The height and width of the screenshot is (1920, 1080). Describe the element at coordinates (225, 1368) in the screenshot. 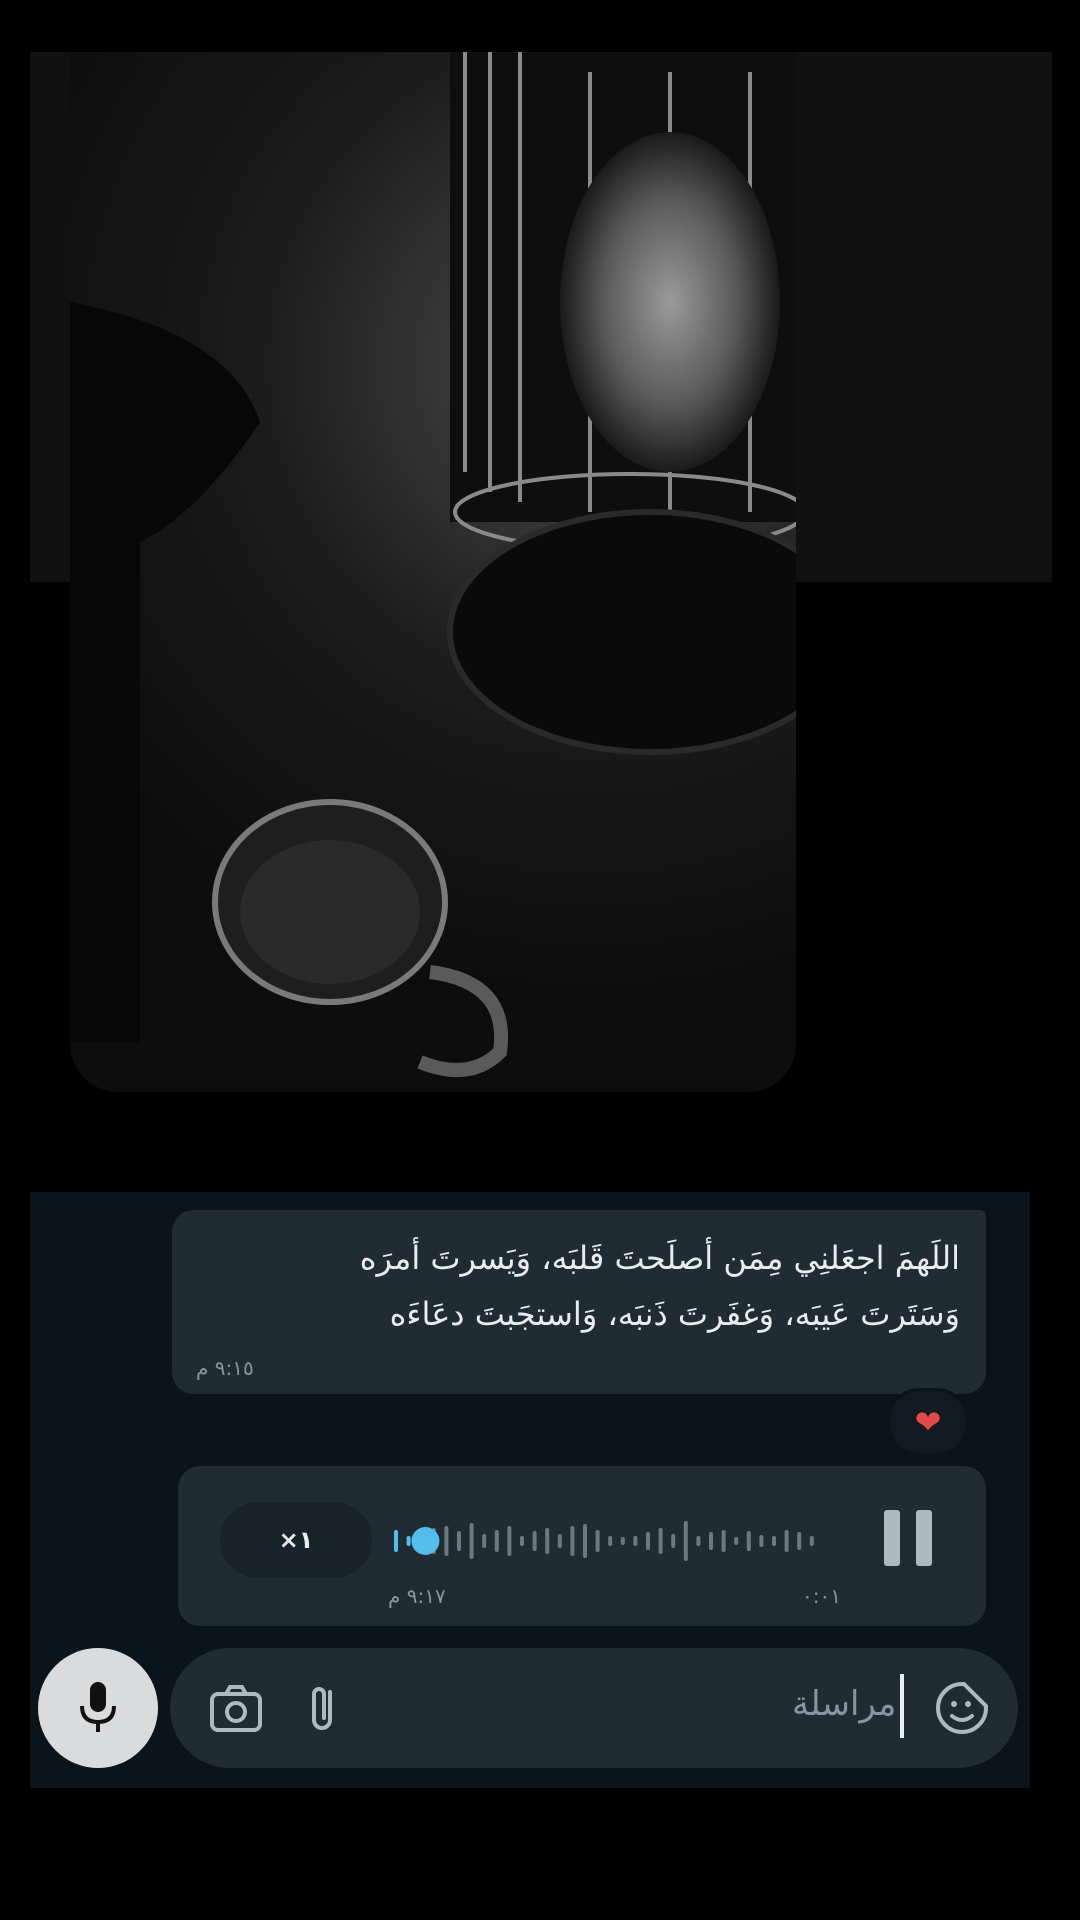

I see `message-time: ٩:١٥ م` at that location.